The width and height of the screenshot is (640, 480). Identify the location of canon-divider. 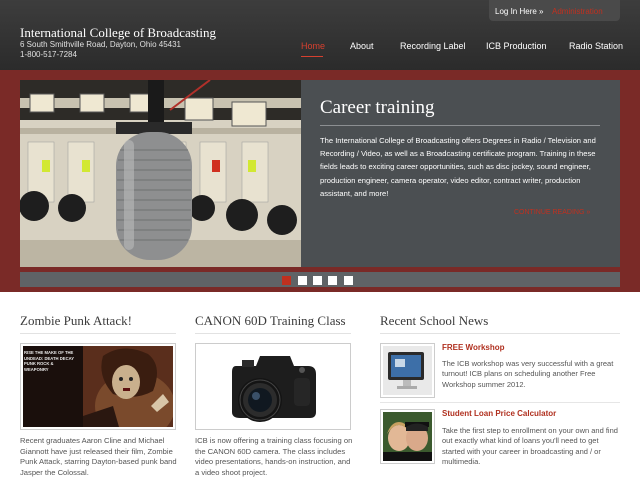
(273, 333).